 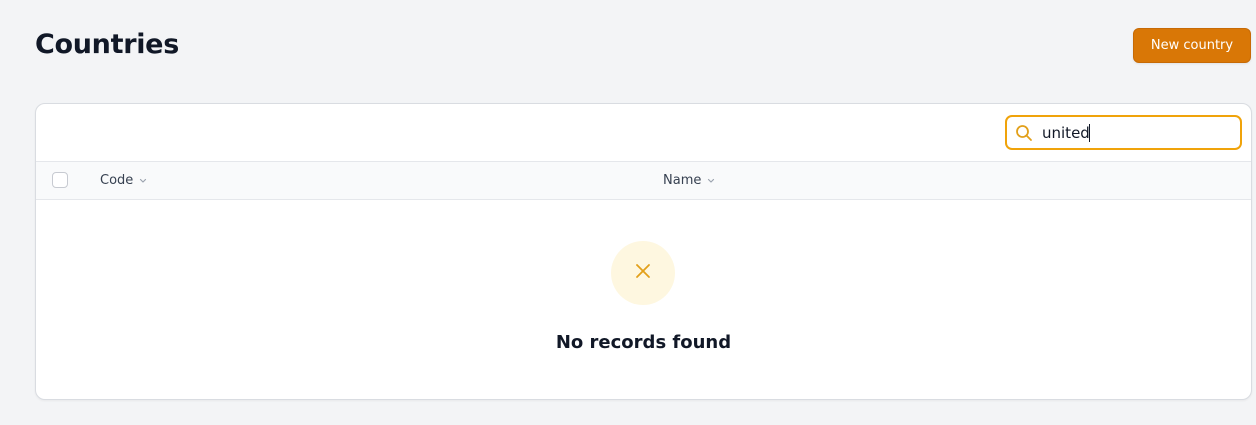 What do you see at coordinates (1089, 133) in the screenshot?
I see `text-cursor` at bounding box center [1089, 133].